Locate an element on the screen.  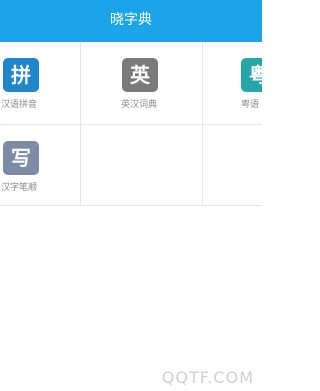
watermark: QQTF.COM is located at coordinates (207, 377).